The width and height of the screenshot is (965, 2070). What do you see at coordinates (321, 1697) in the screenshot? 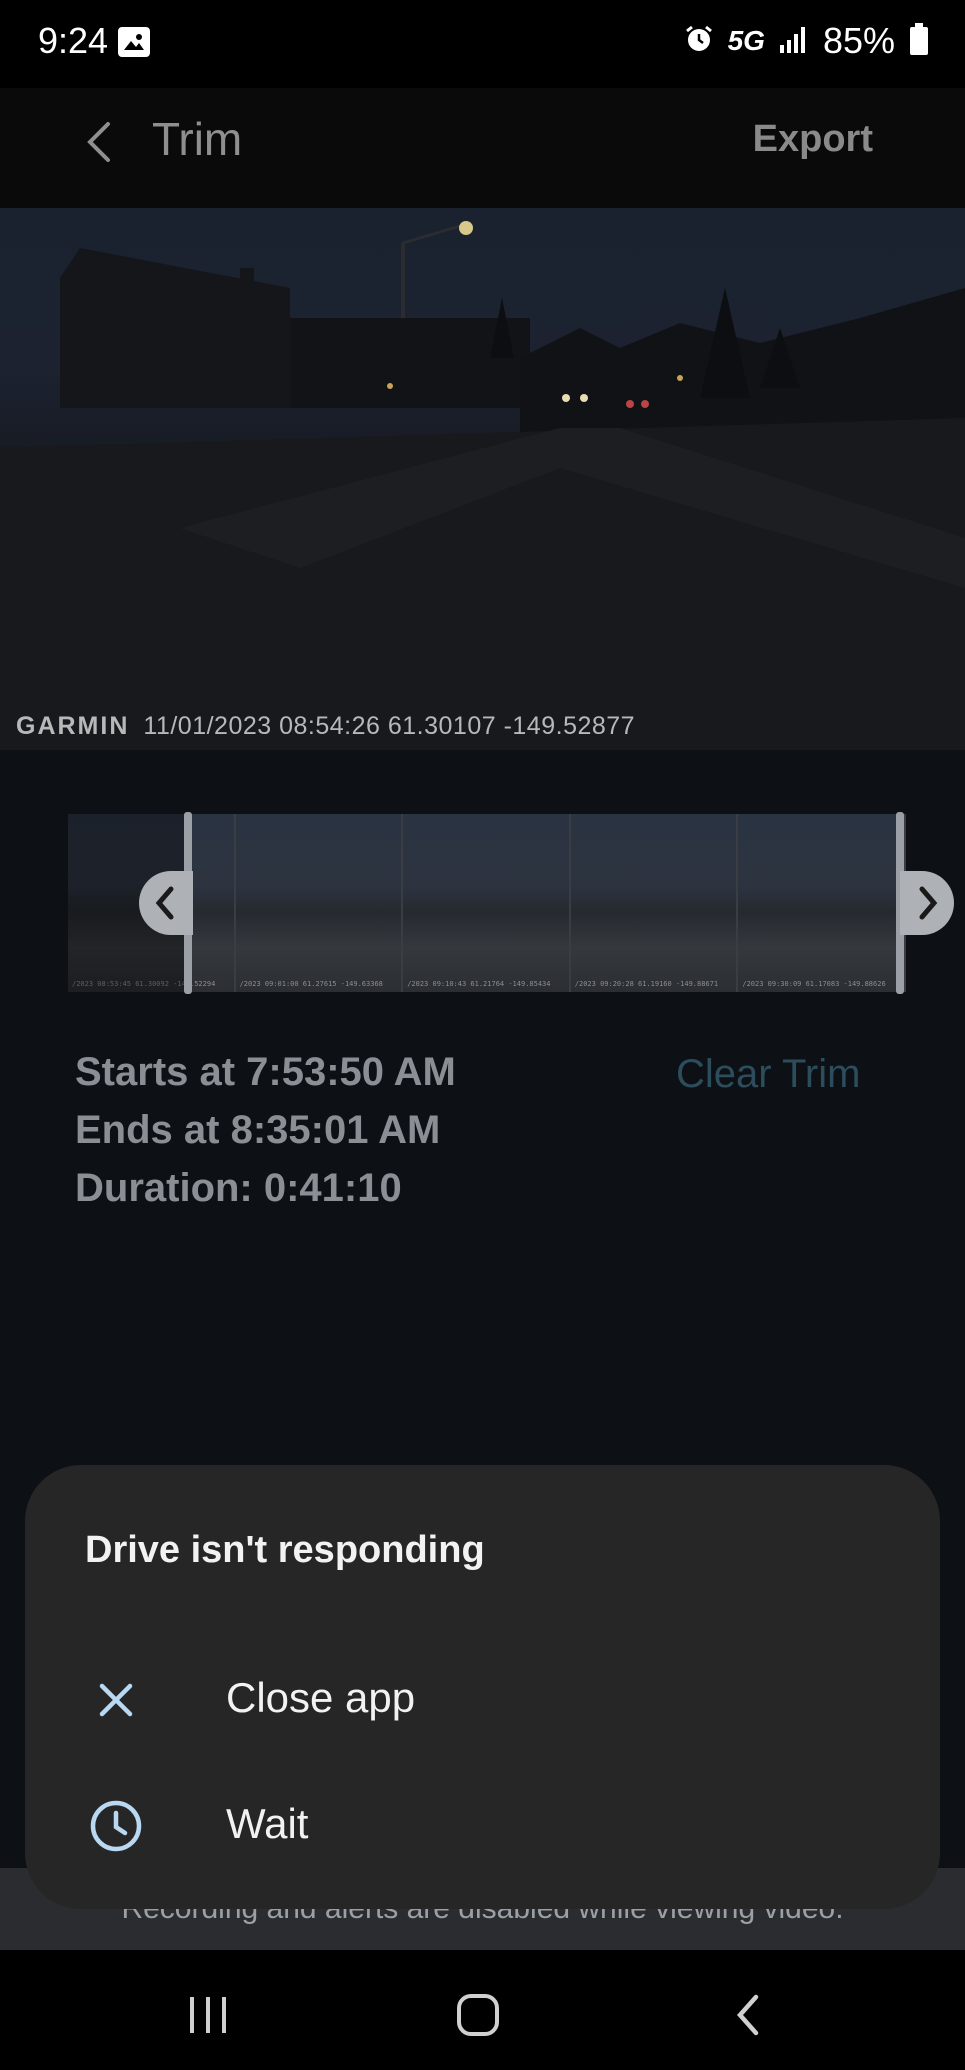
I see `close-app-label: Close app` at bounding box center [321, 1697].